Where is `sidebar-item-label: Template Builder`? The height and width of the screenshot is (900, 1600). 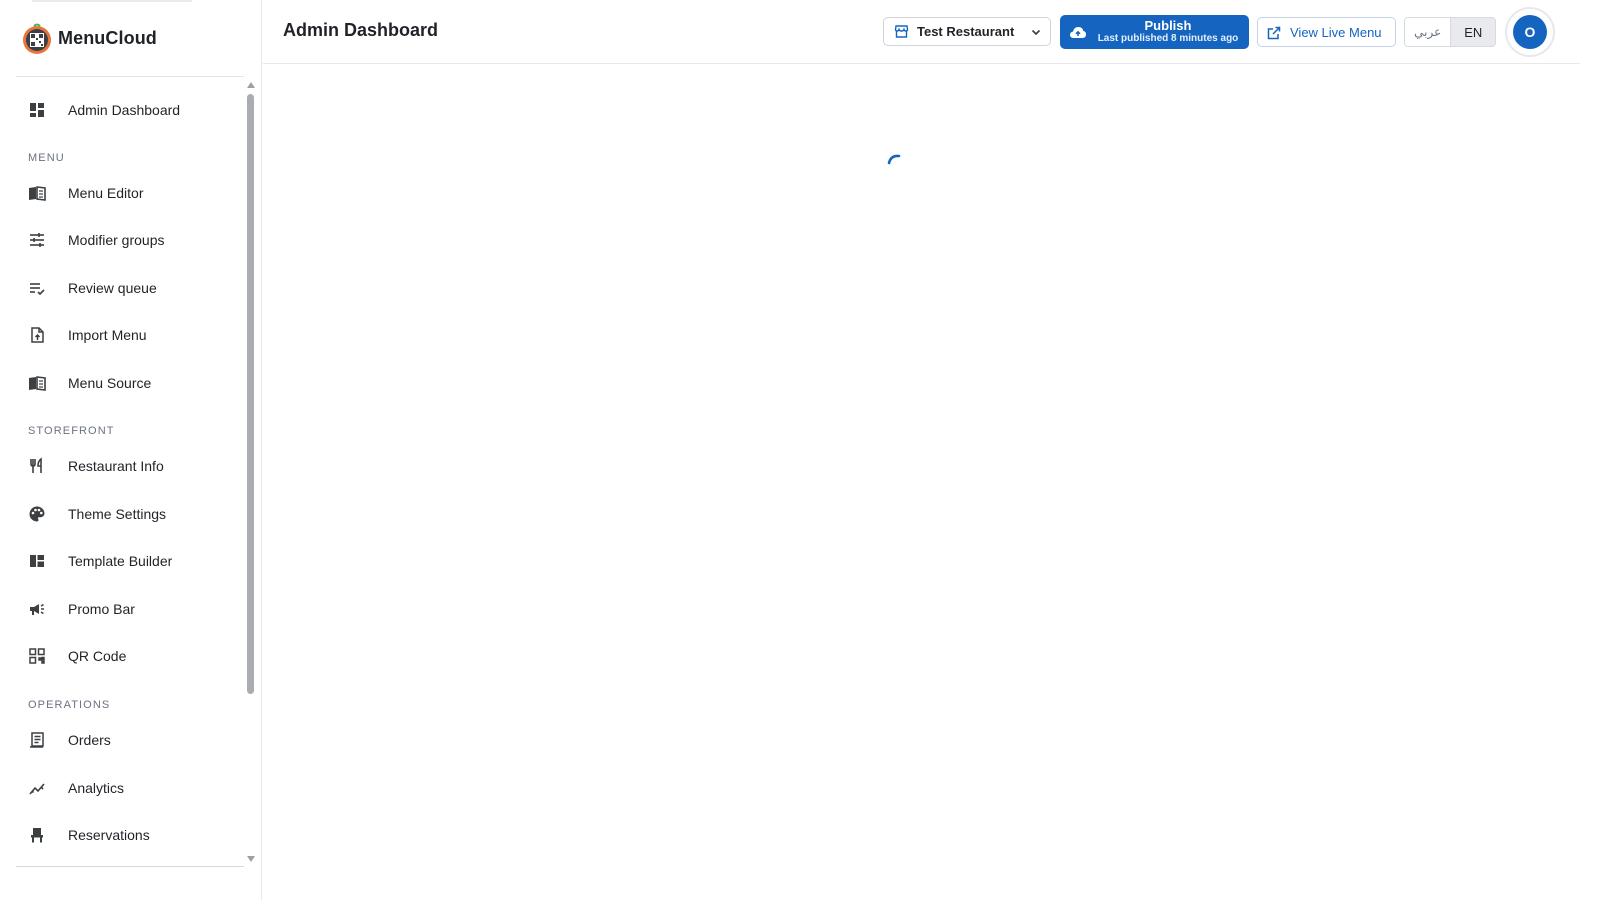 sidebar-item-label: Template Builder is located at coordinates (120, 561).